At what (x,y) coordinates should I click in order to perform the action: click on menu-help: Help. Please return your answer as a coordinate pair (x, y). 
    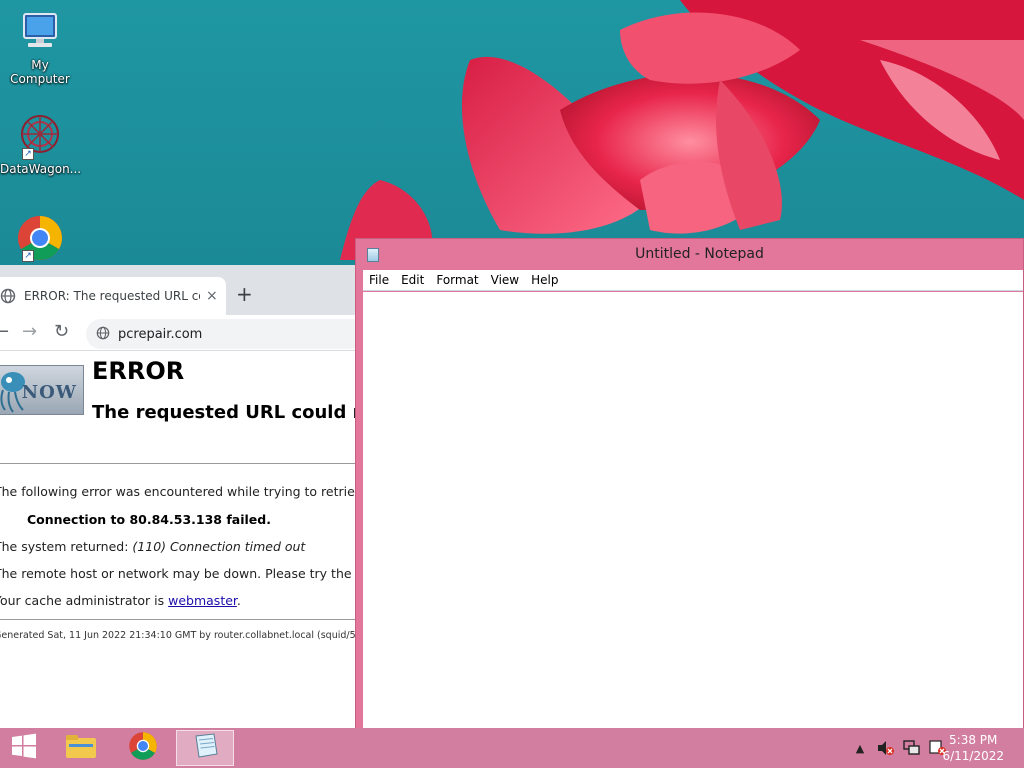
    Looking at the image, I should click on (544, 280).